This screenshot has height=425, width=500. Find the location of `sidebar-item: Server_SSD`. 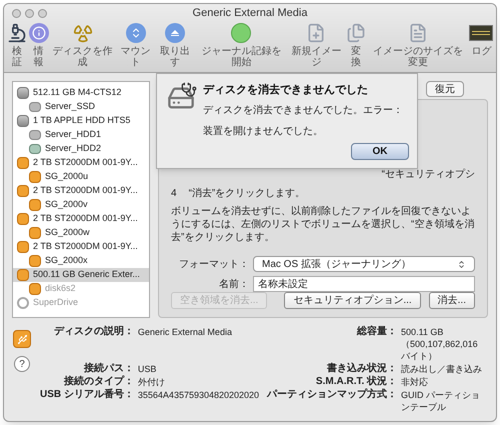

sidebar-item: Server_SSD is located at coordinates (81, 107).